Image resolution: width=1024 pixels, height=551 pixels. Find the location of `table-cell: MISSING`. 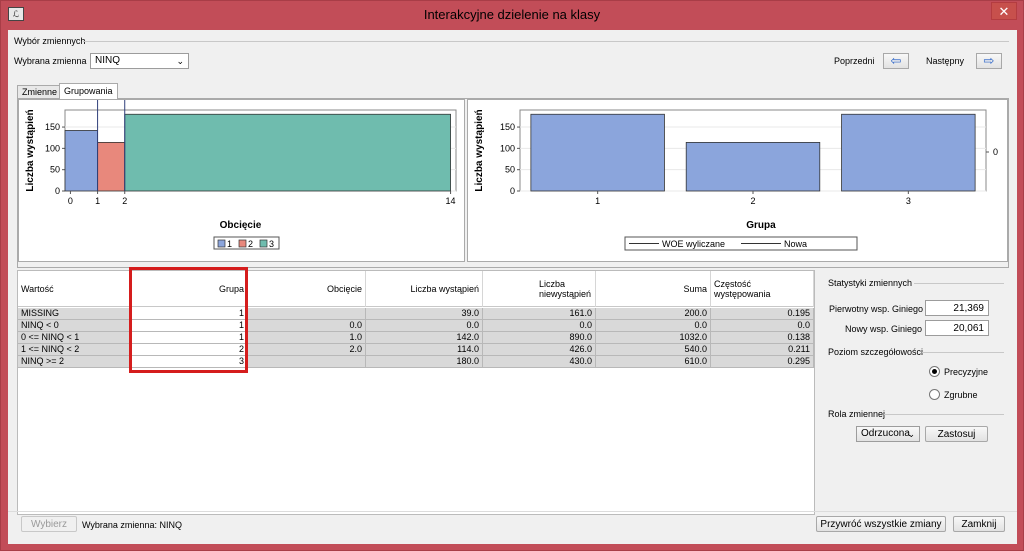

table-cell: MISSING is located at coordinates (74, 314).